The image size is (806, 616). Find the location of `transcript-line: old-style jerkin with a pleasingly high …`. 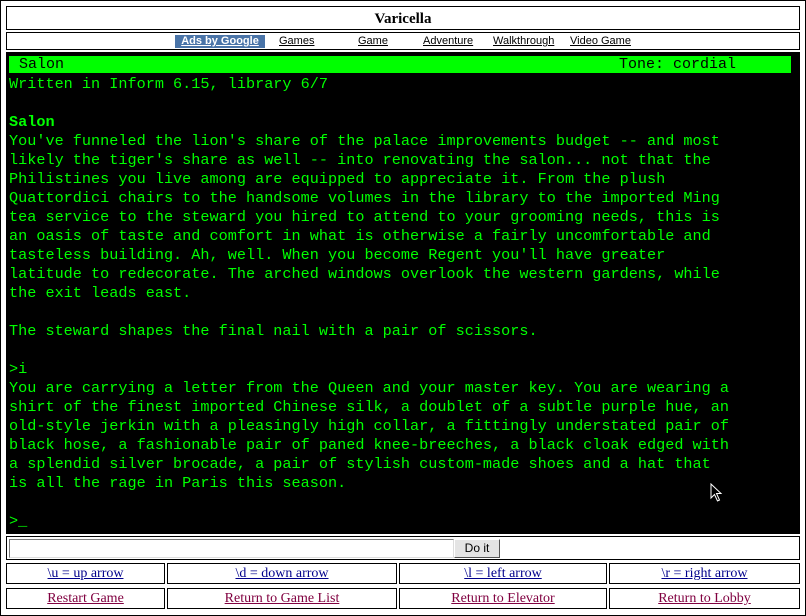

transcript-line: old-style jerkin with a pleasingly high … is located at coordinates (369, 426).